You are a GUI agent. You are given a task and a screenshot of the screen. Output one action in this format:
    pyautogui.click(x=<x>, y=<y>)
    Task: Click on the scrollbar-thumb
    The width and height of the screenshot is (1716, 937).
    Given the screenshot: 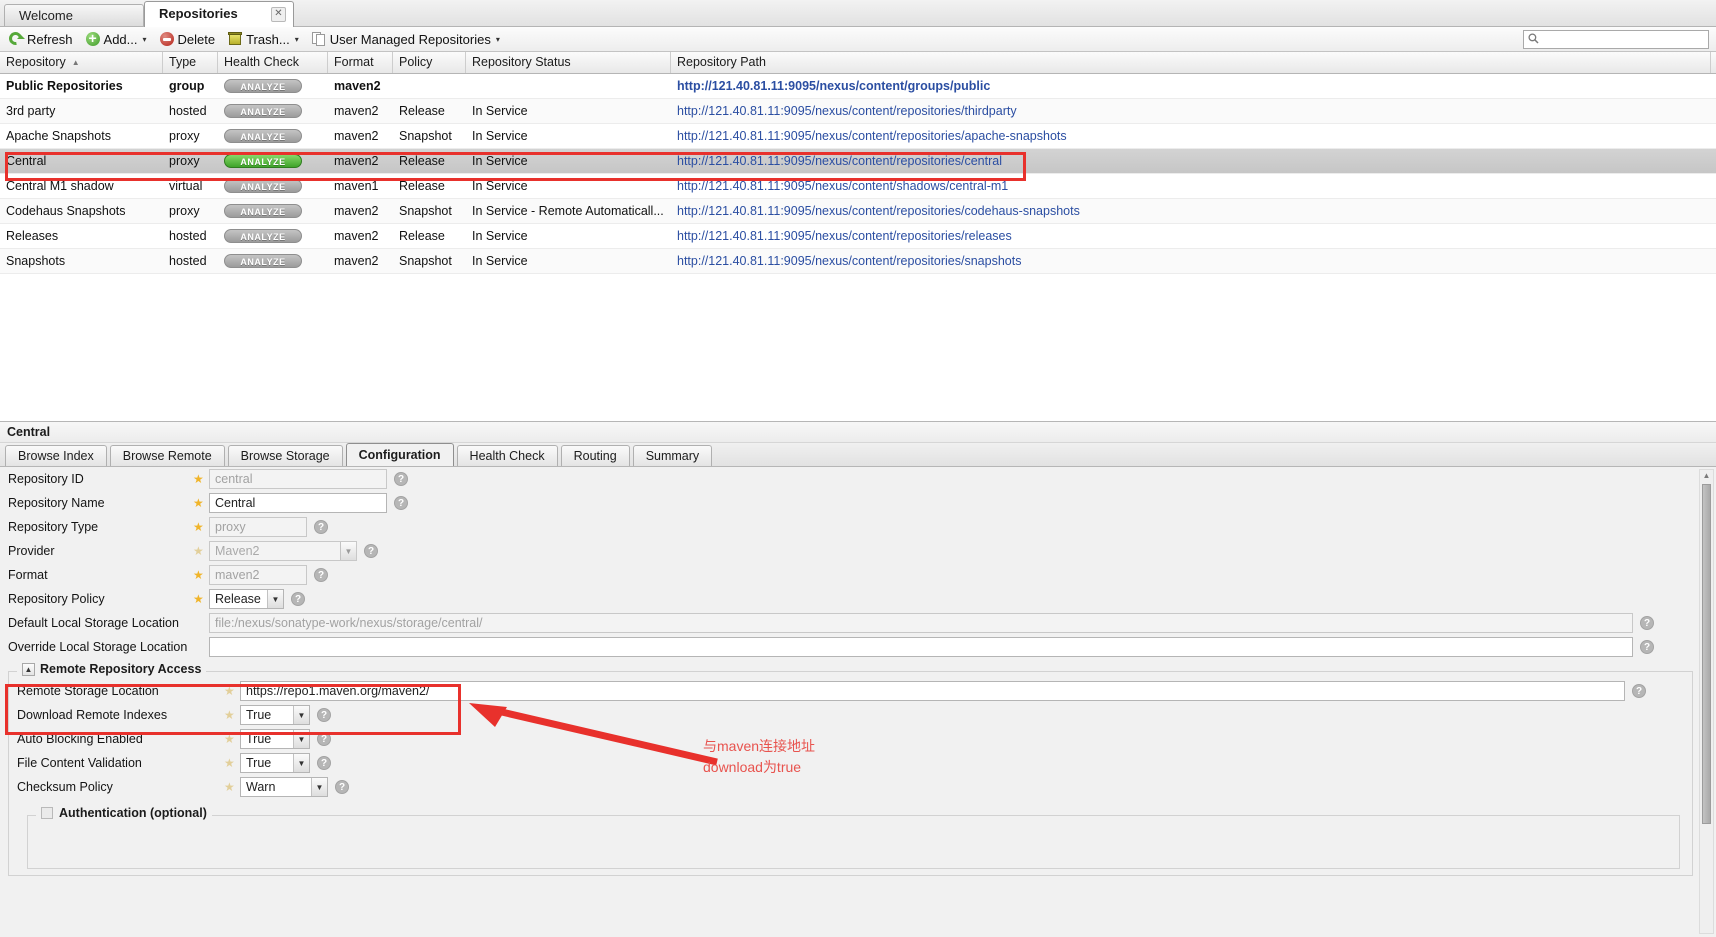 What is the action you would take?
    pyautogui.click(x=1706, y=654)
    